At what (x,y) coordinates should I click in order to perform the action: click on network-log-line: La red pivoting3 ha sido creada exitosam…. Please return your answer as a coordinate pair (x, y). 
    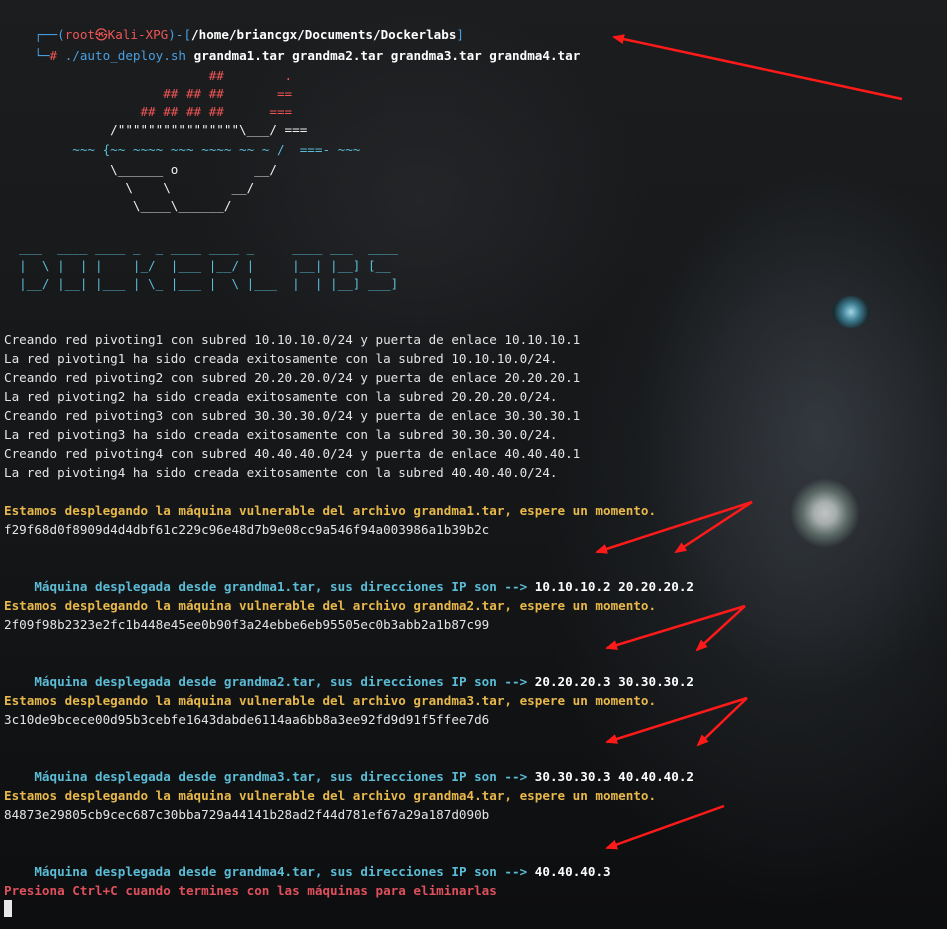
    Looking at the image, I should click on (281, 434).